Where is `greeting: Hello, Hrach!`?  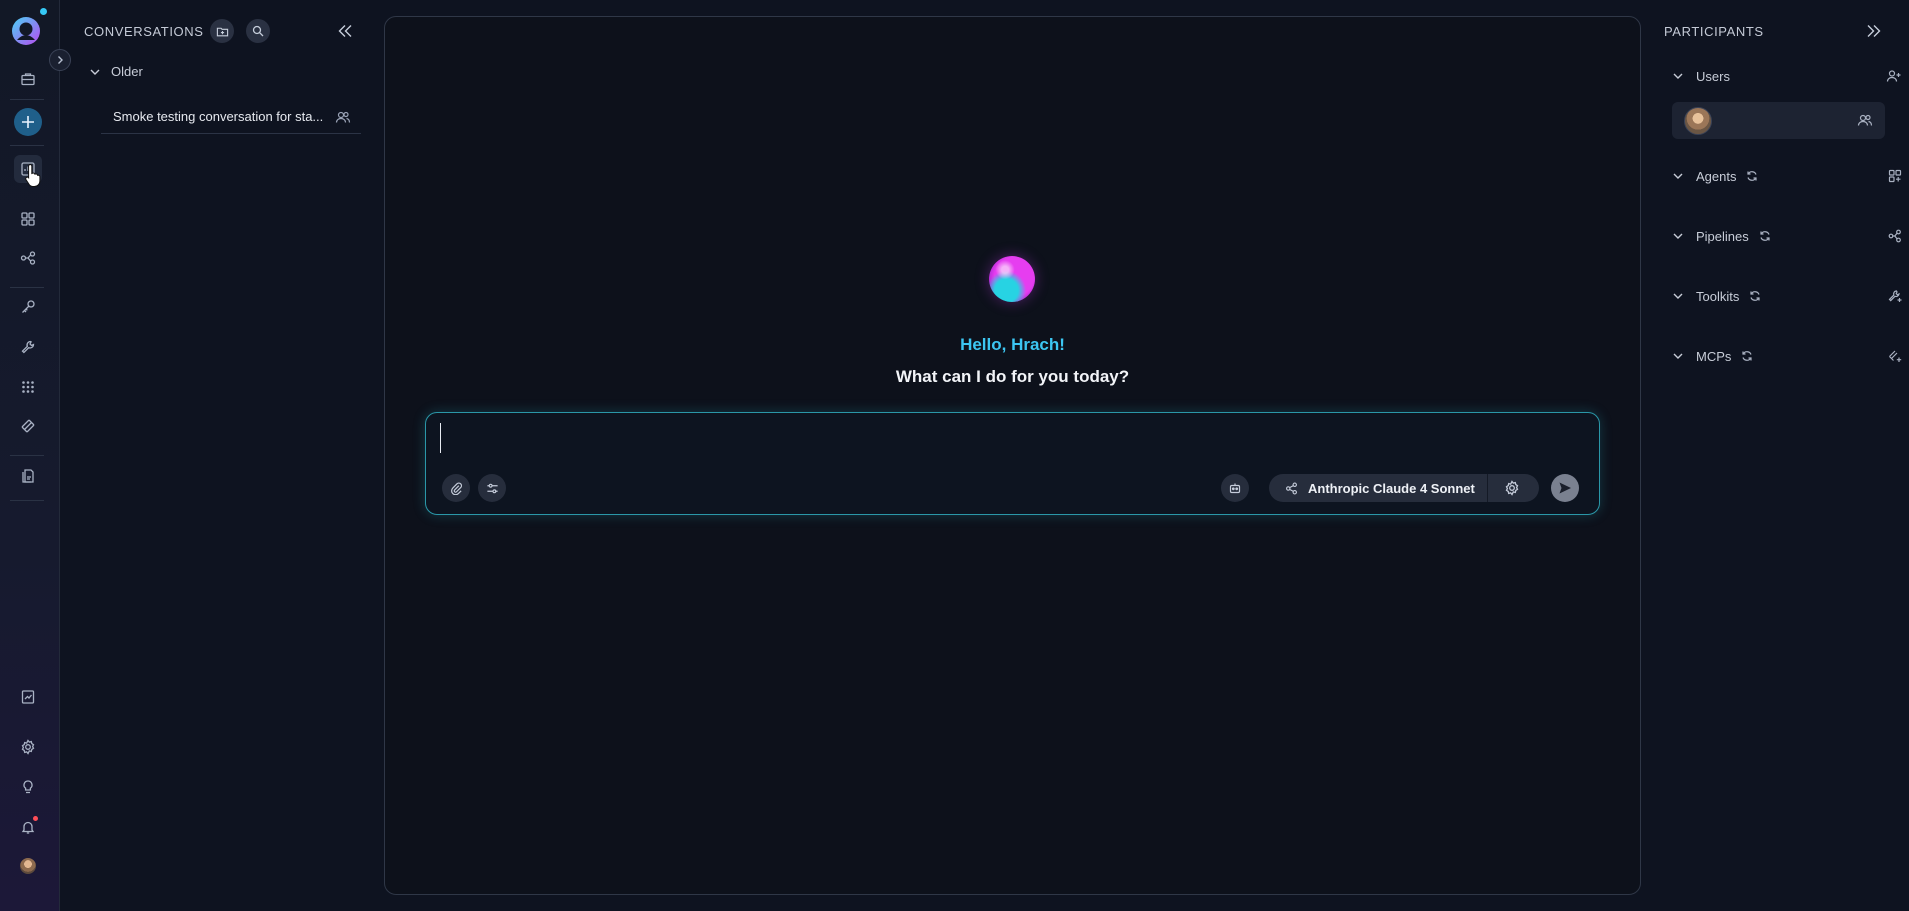 greeting: Hello, Hrach! is located at coordinates (1012, 344).